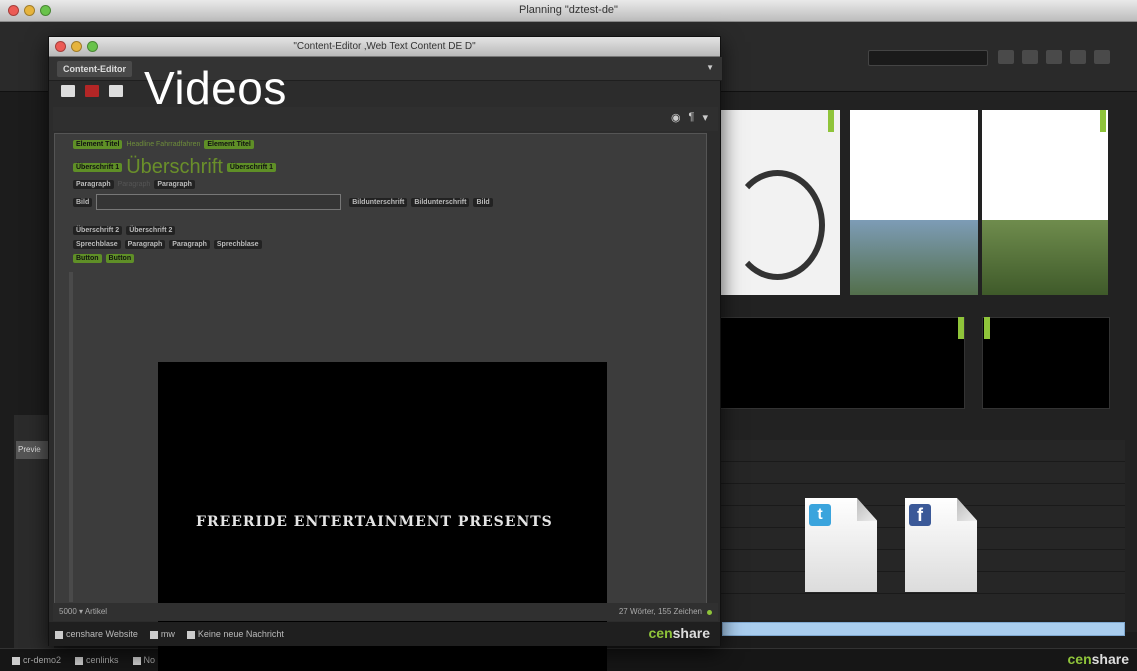 This screenshot has height=671, width=1137. Describe the element at coordinates (1030, 57) in the screenshot. I see `grid-icon` at that location.